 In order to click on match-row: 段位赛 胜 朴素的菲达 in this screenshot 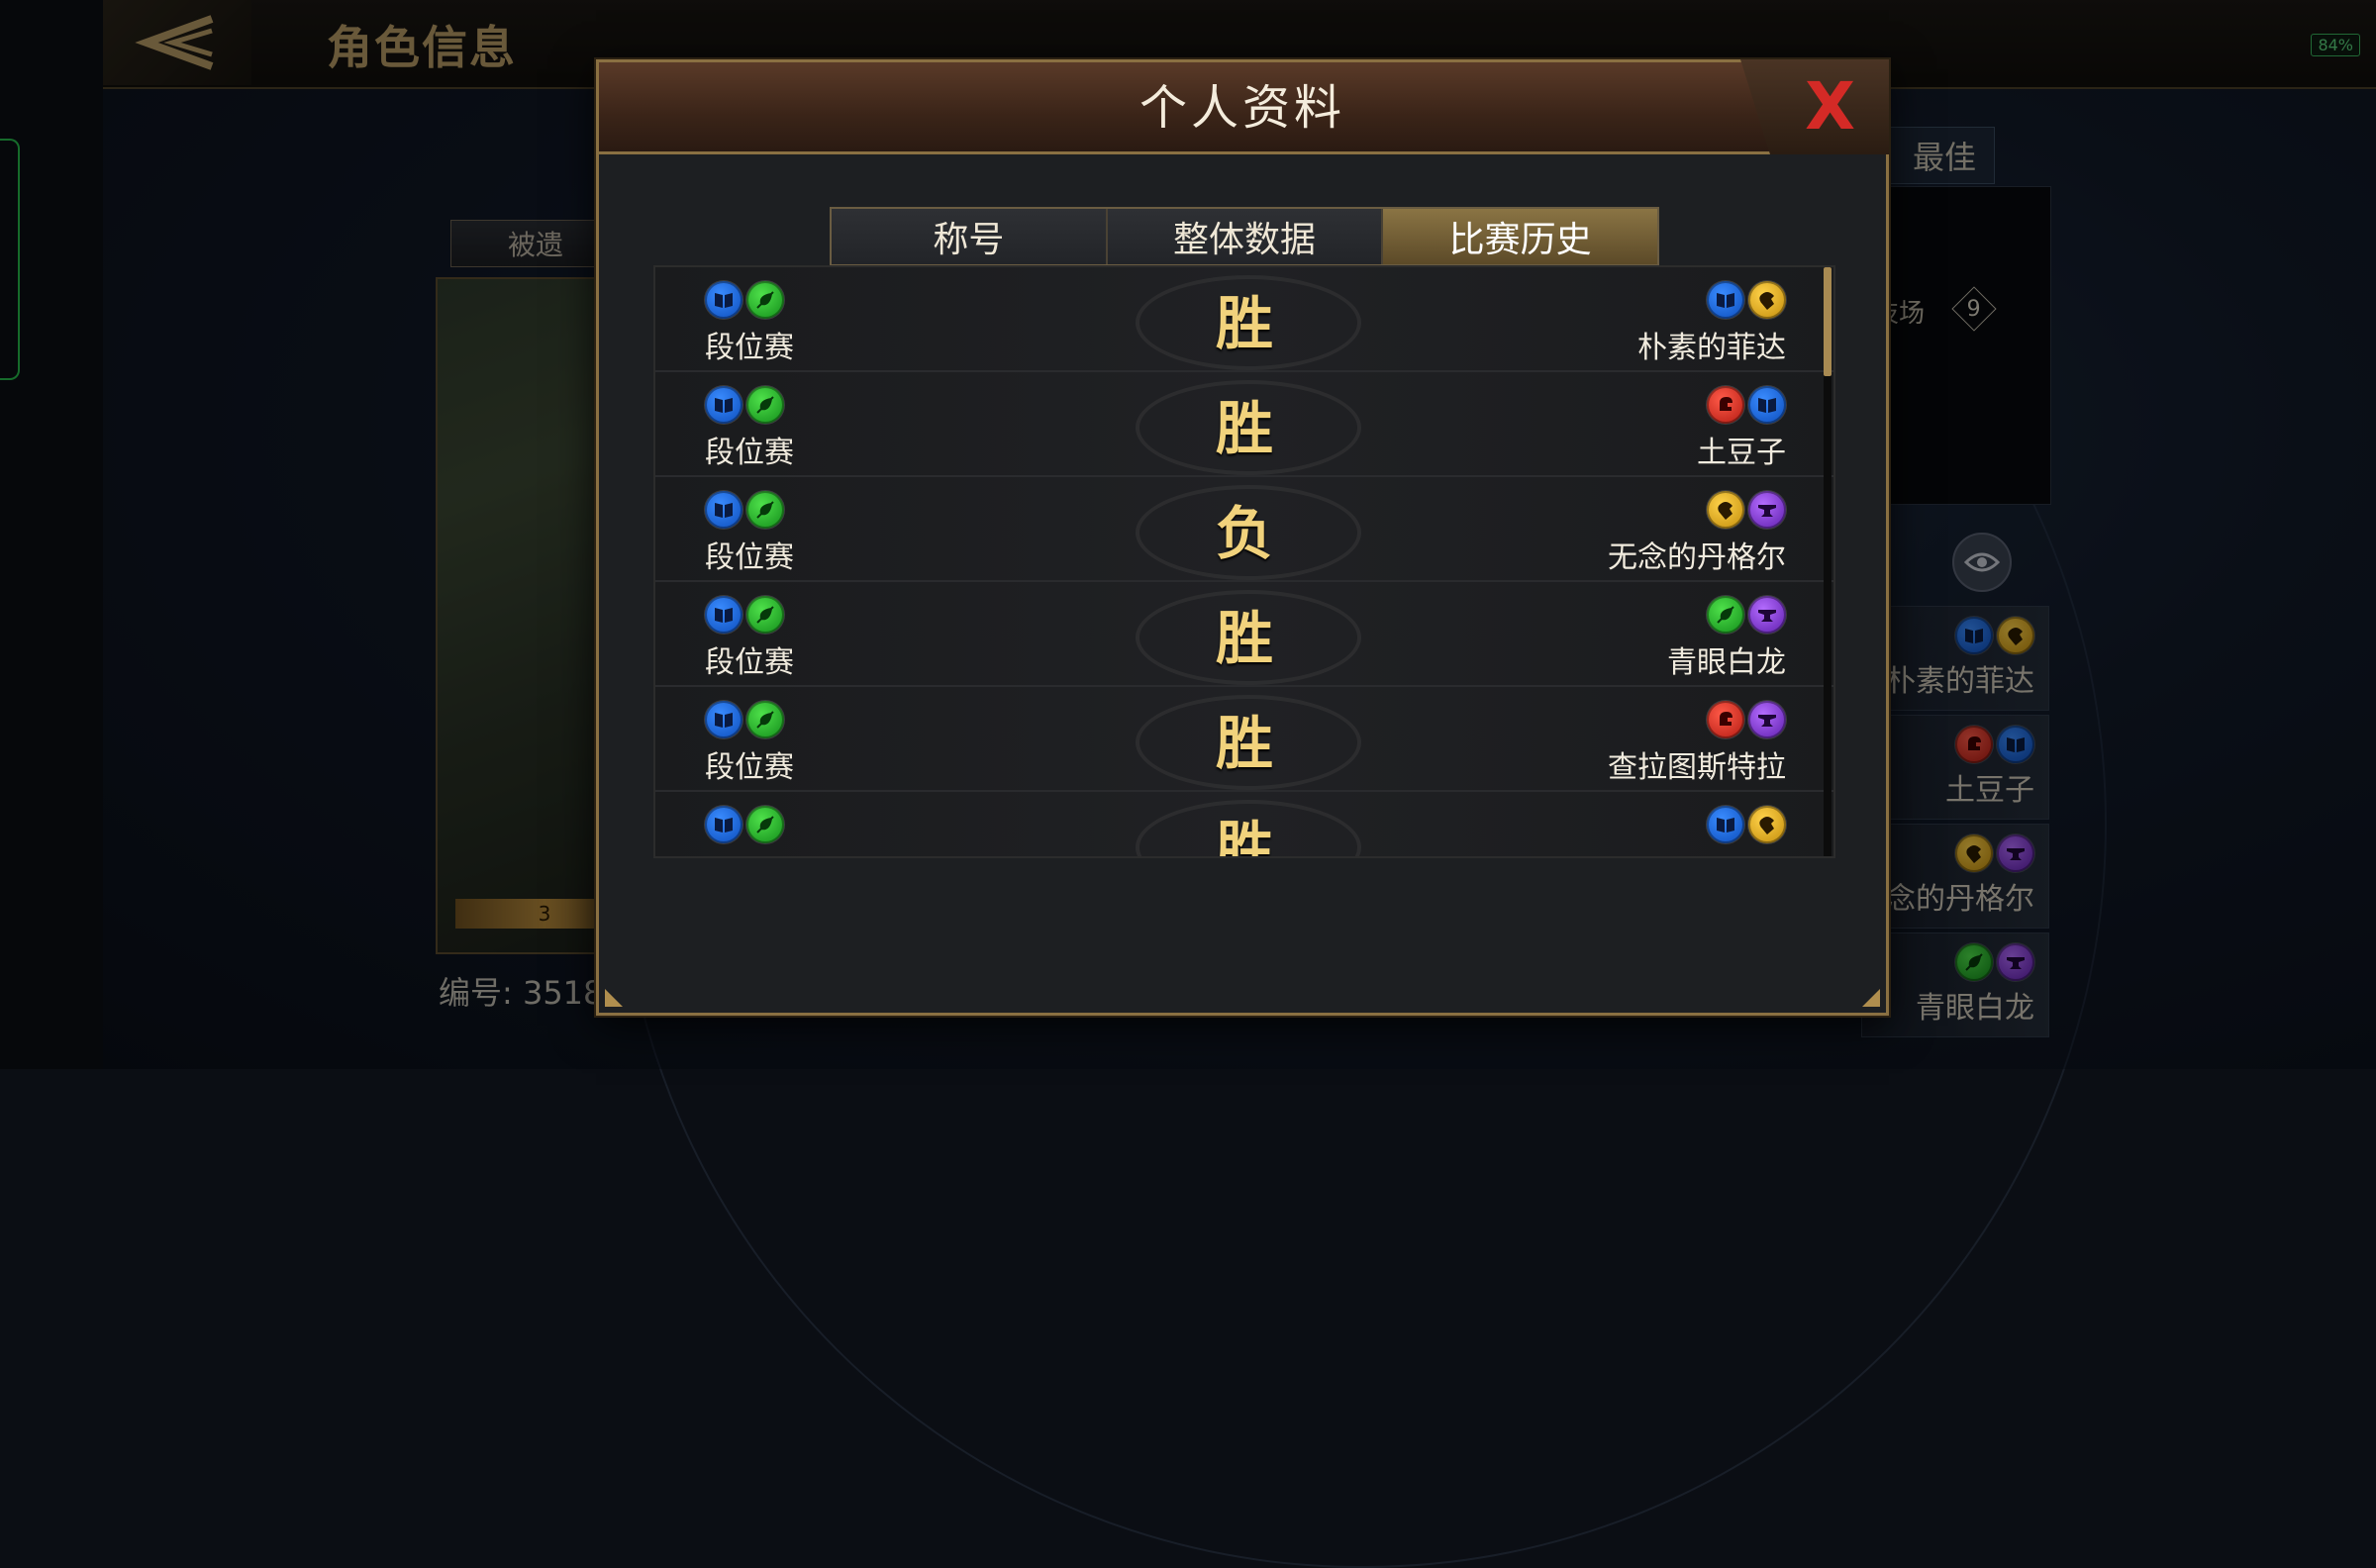, I will do `click(1244, 319)`.